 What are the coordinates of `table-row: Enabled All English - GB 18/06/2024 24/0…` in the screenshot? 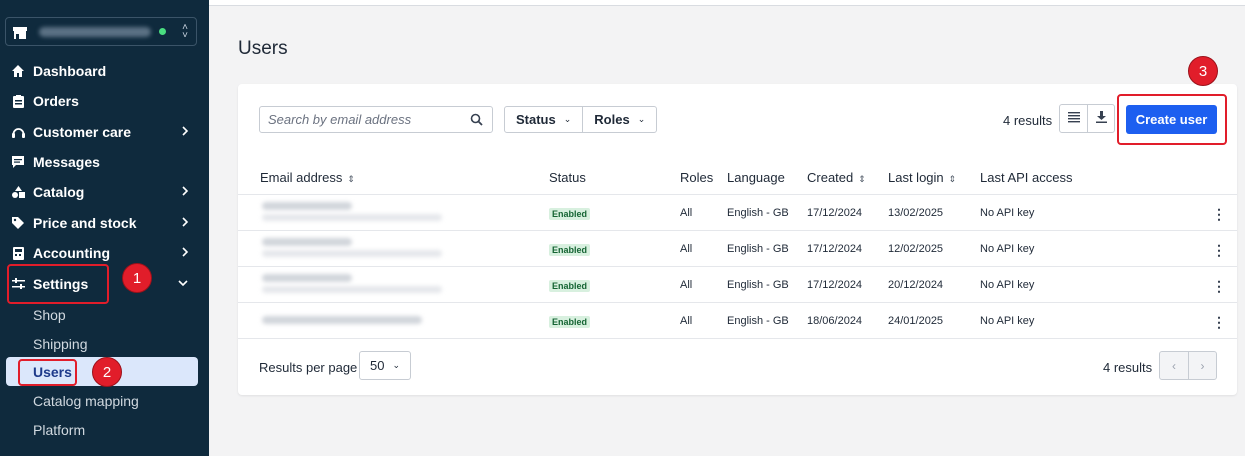 It's located at (737, 321).